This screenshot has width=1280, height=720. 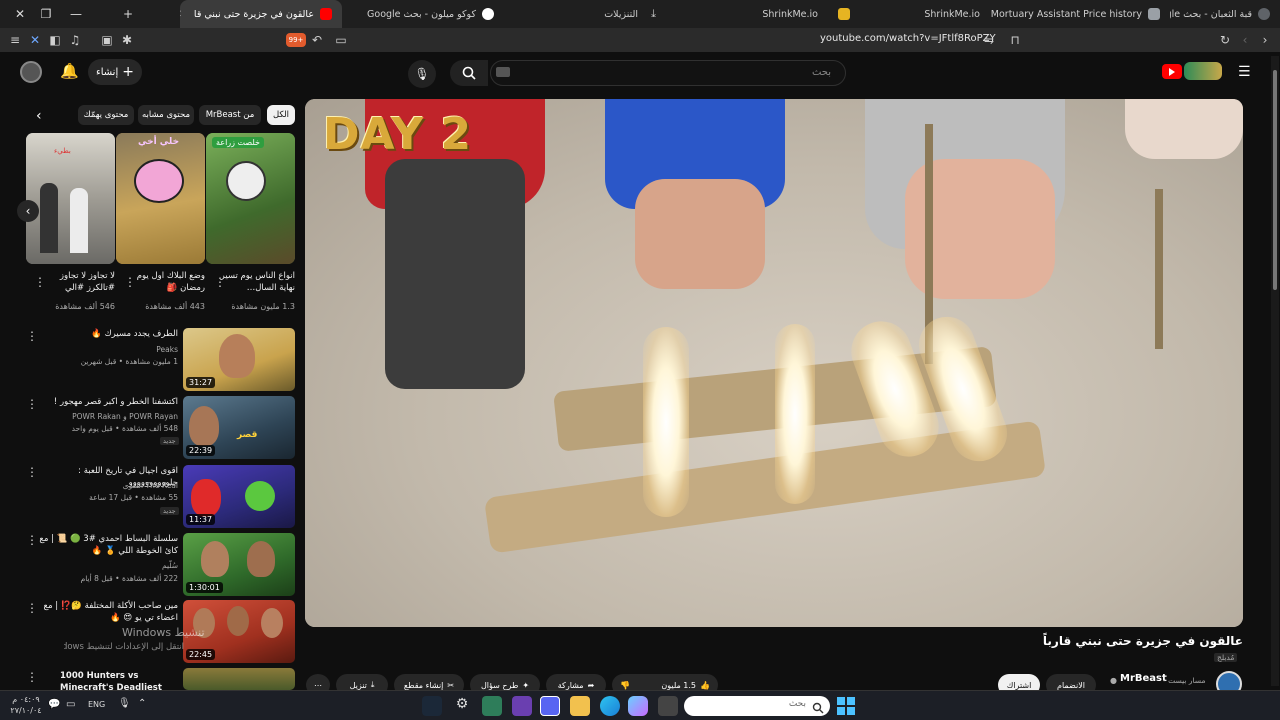 What do you see at coordinates (1143, 678) in the screenshot?
I see `channel-name: MrBeast` at bounding box center [1143, 678].